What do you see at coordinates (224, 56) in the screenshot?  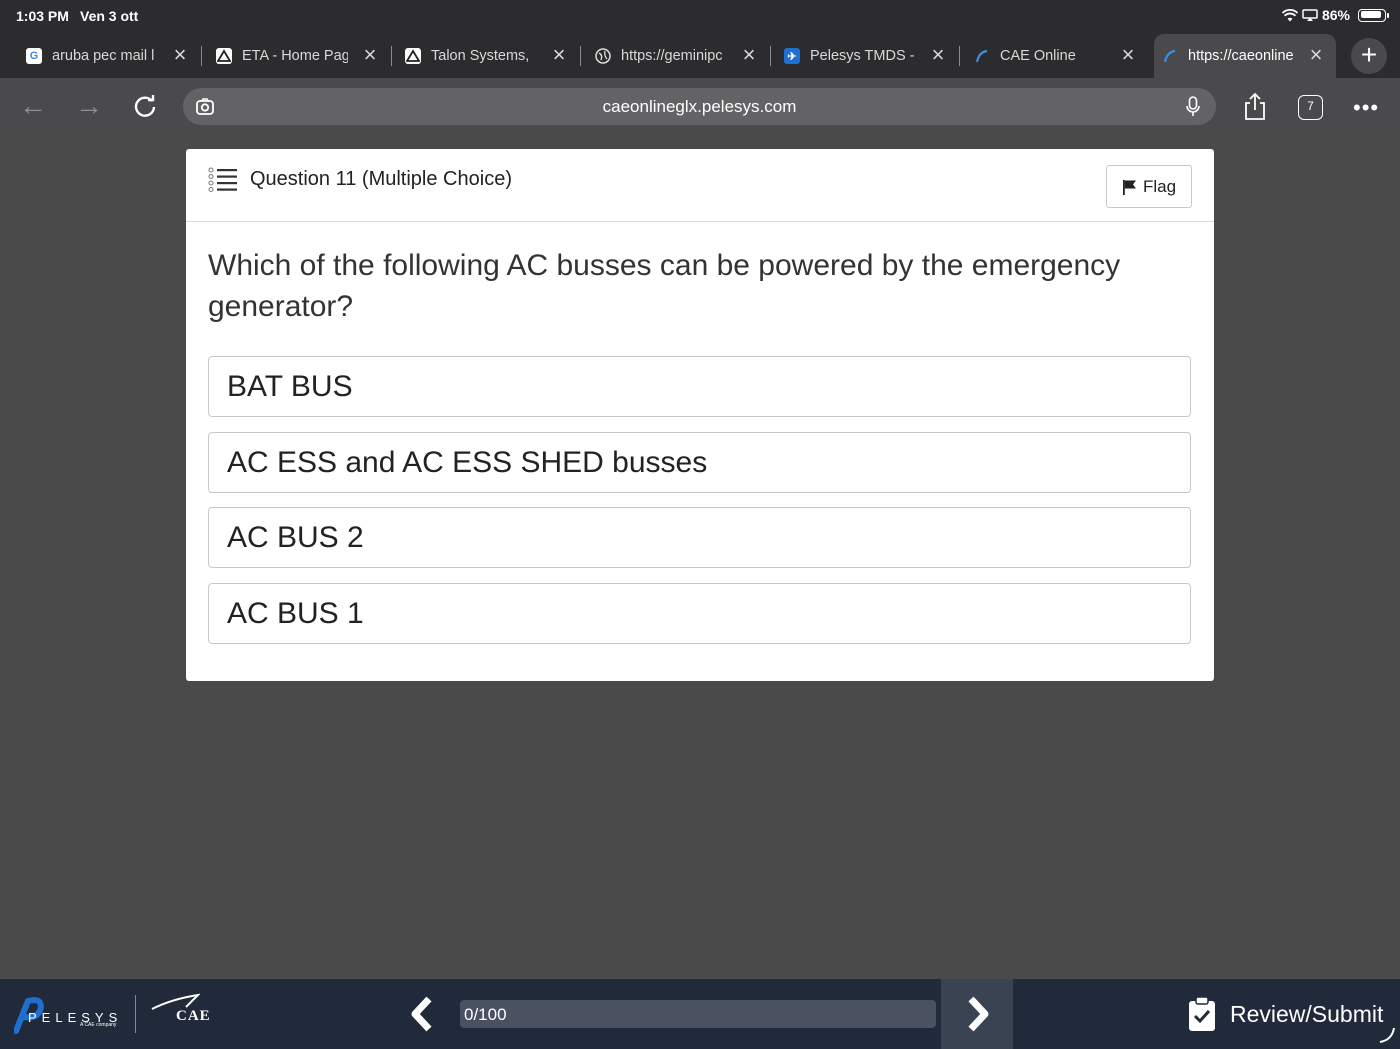 I see `eta-icon` at bounding box center [224, 56].